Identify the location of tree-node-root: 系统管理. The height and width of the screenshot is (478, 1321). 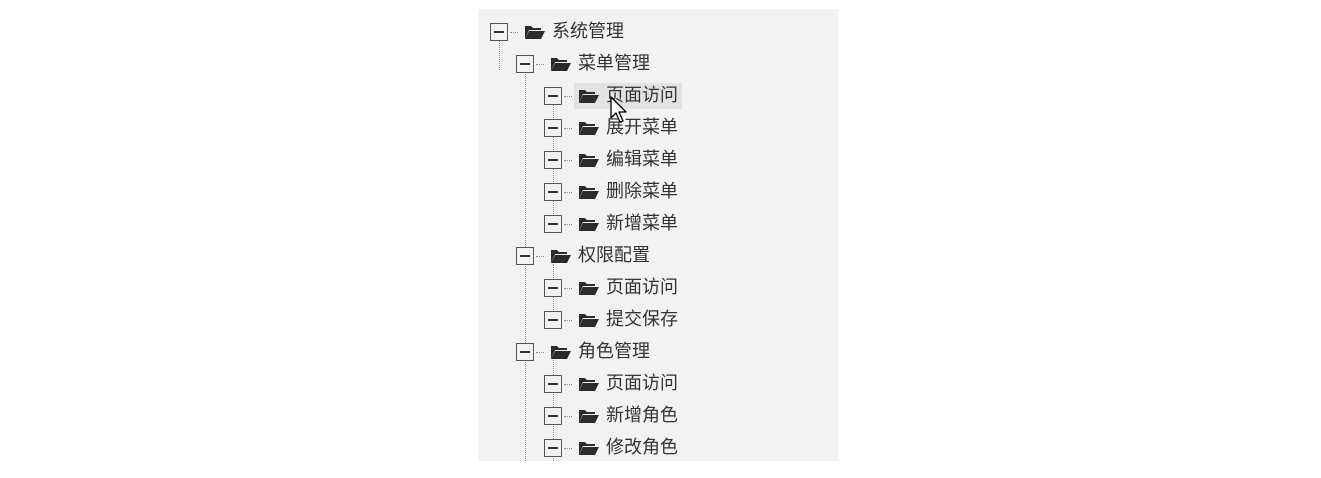
(559, 32).